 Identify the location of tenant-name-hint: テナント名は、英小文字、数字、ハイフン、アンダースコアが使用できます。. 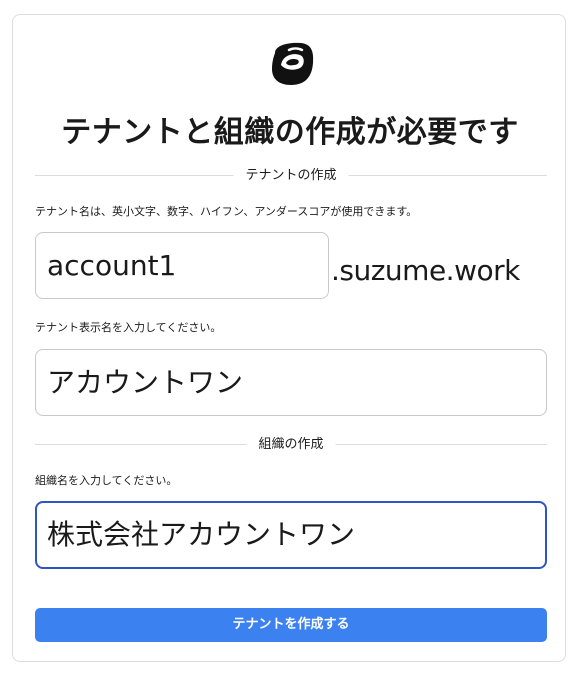
(226, 211).